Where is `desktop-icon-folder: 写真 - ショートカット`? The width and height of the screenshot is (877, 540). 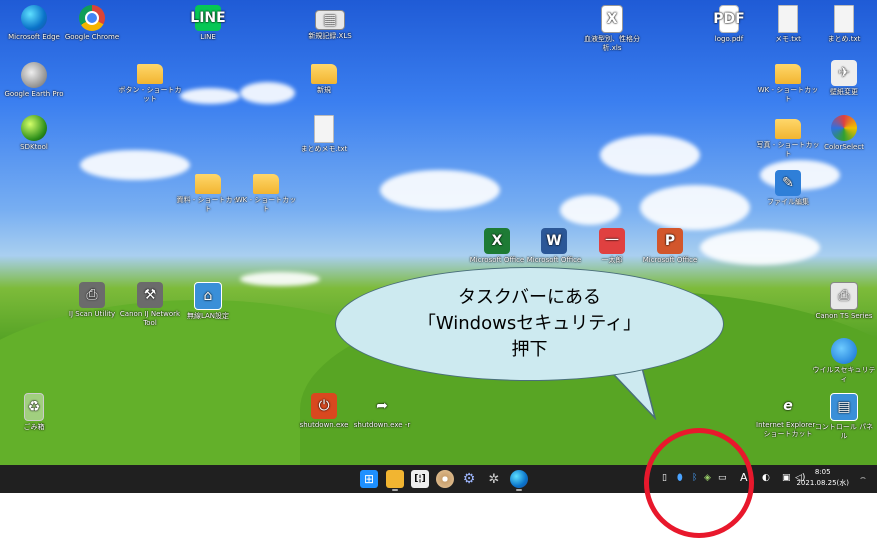 desktop-icon-folder: 写真 - ショートカット is located at coordinates (788, 137).